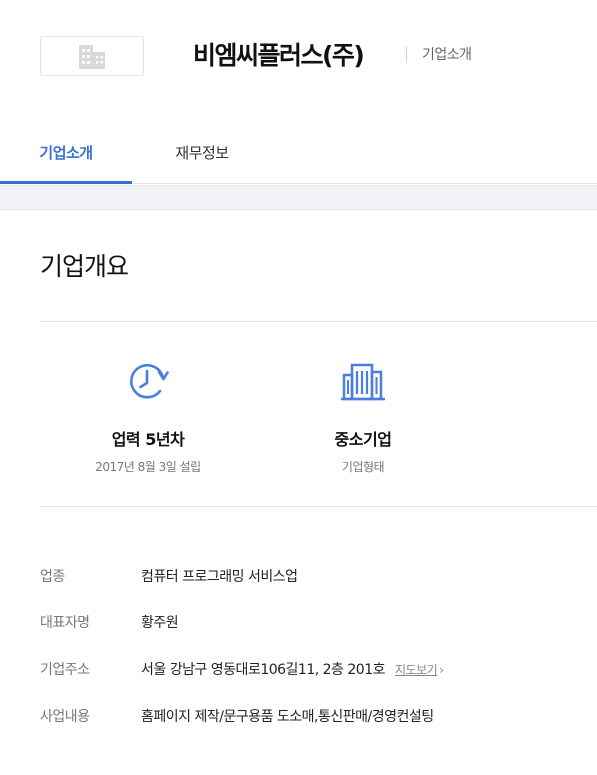 The image size is (597, 775). What do you see at coordinates (219, 577) in the screenshot?
I see `detail-value: 컴퓨터 프로그래밍 서비스업` at bounding box center [219, 577].